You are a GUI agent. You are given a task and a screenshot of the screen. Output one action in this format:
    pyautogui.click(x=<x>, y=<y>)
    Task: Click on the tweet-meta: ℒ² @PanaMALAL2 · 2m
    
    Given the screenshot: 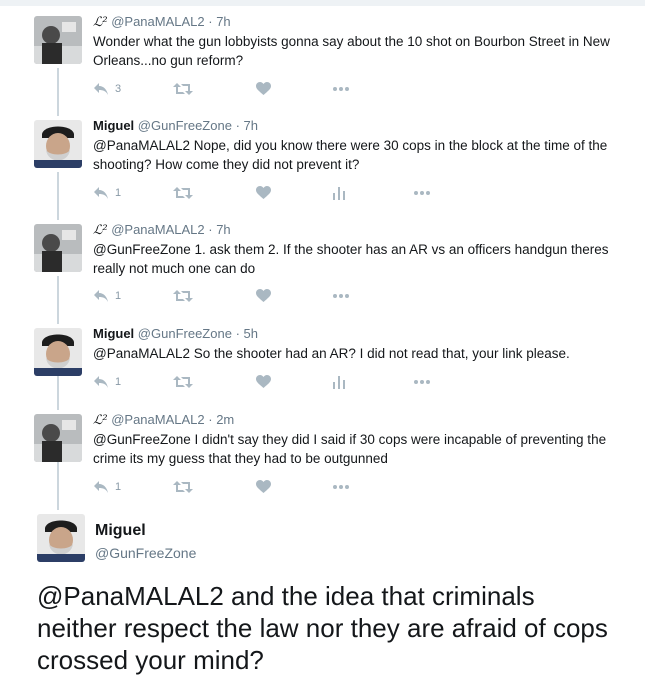 What is the action you would take?
    pyautogui.click(x=163, y=420)
    